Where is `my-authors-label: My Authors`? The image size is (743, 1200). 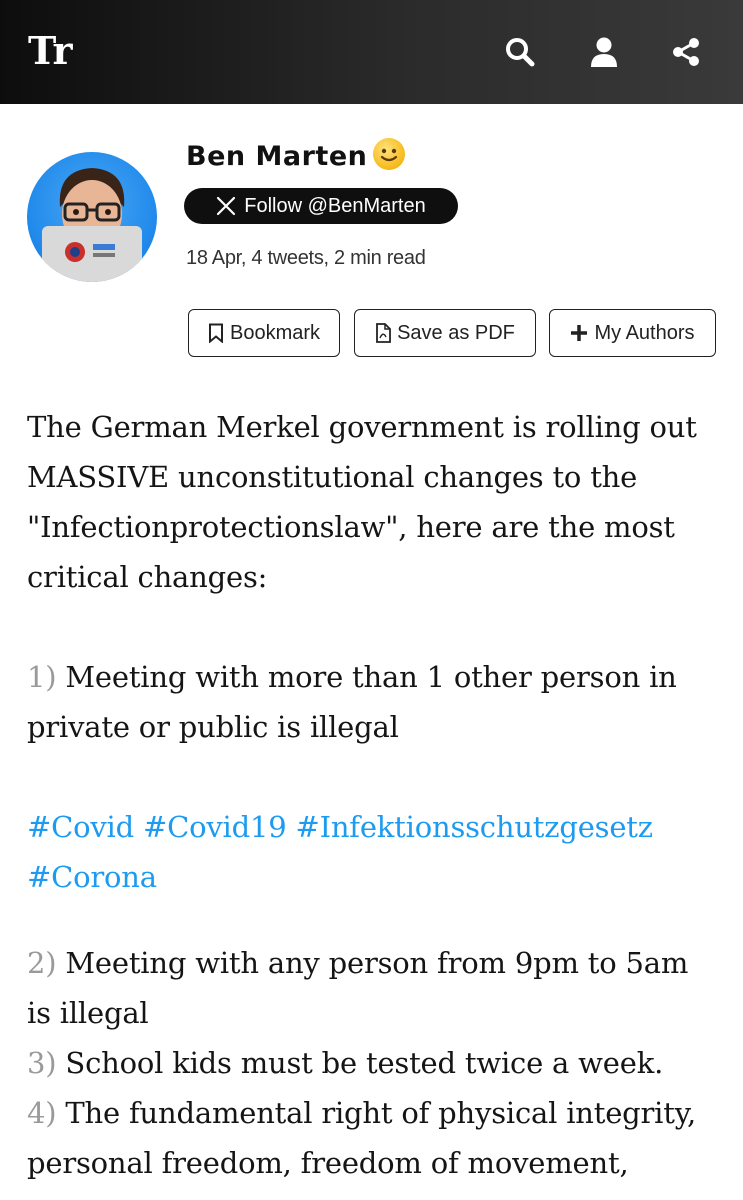 my-authors-label: My Authors is located at coordinates (644, 332).